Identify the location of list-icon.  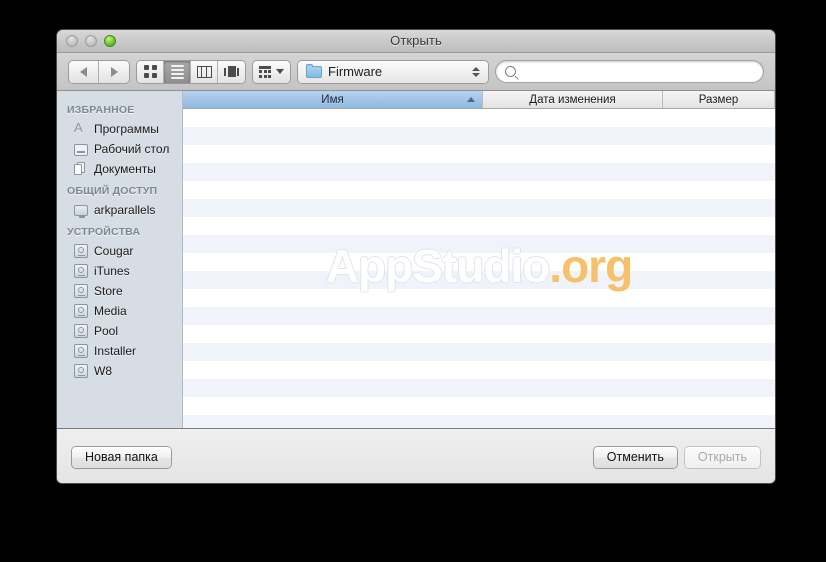
(177, 71).